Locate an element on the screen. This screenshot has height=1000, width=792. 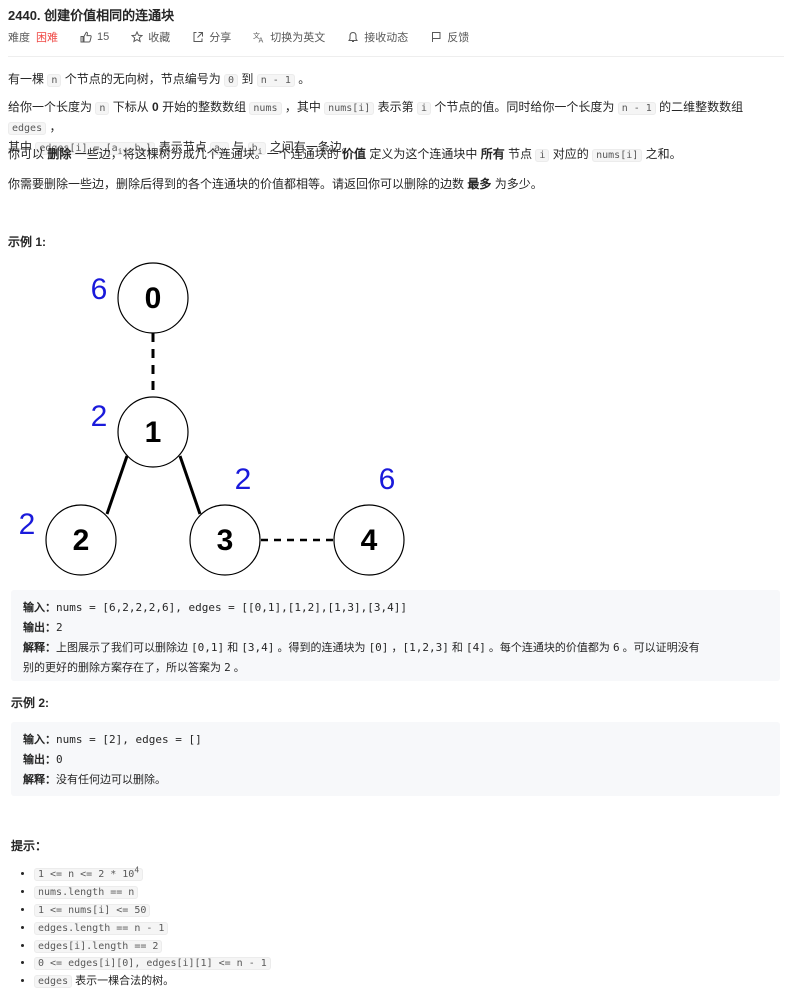
svg-text: A is located at coordinates (261, 40).